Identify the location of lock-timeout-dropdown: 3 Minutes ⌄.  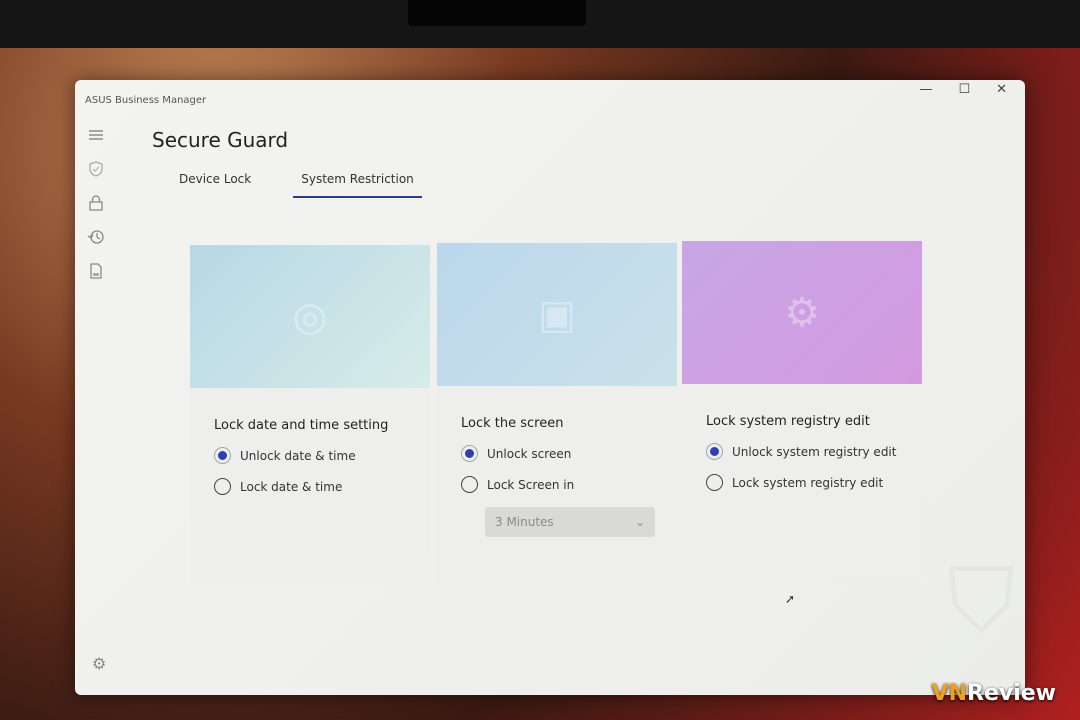
(570, 522).